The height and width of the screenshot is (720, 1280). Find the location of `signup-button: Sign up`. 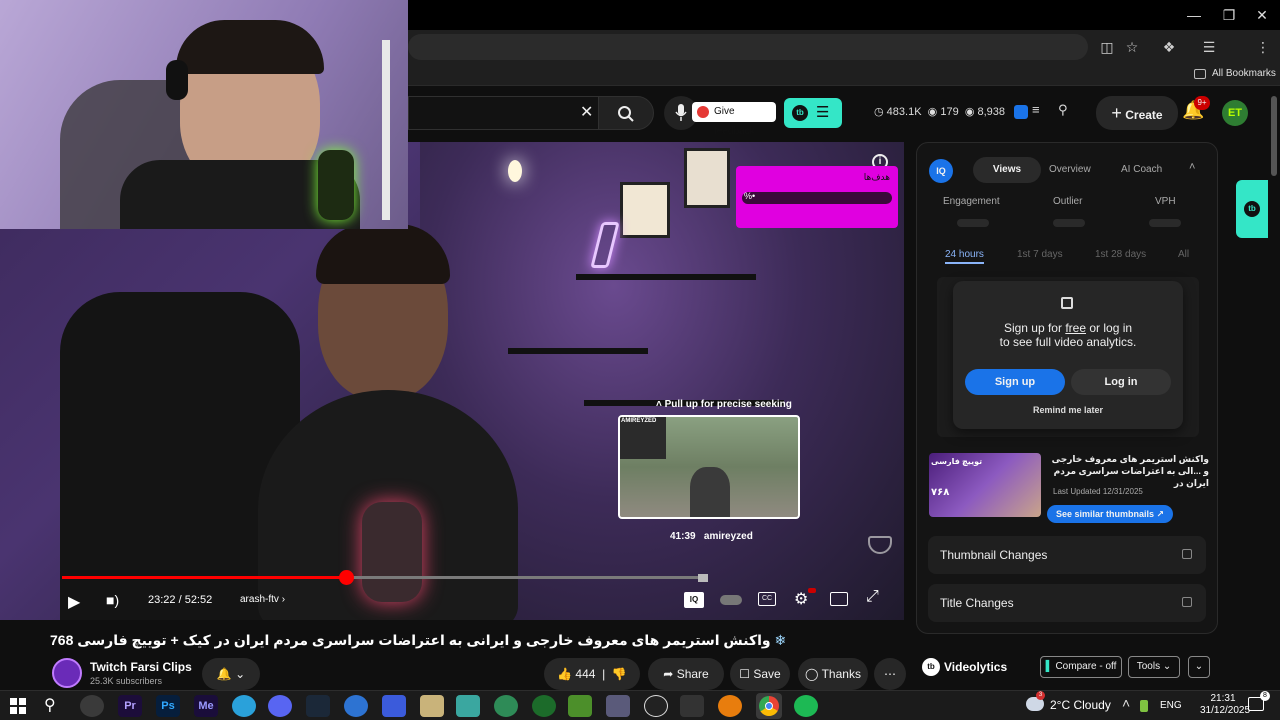

signup-button: Sign up is located at coordinates (1015, 382).